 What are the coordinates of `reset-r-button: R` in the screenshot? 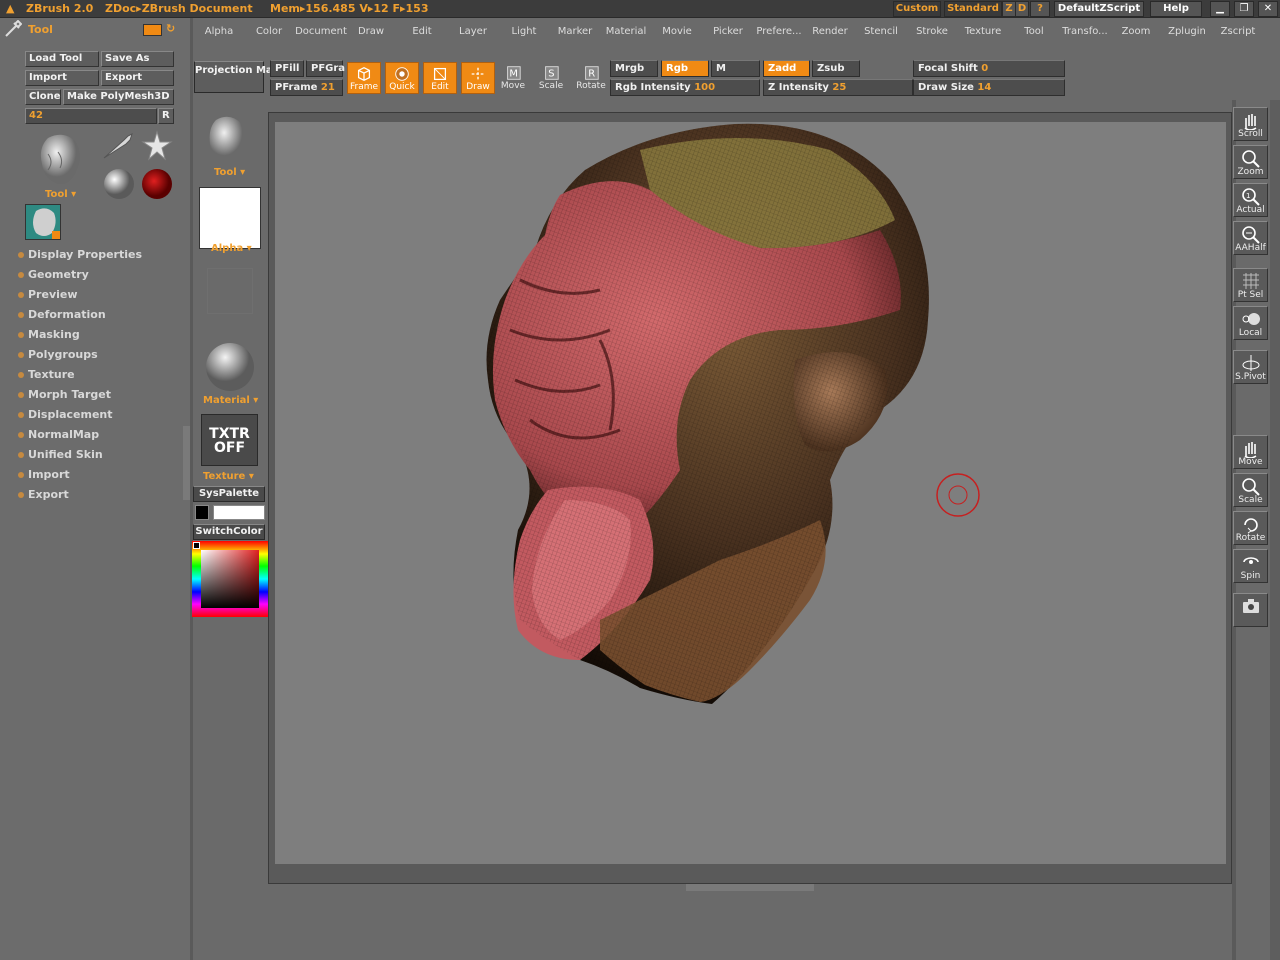 It's located at (166, 116).